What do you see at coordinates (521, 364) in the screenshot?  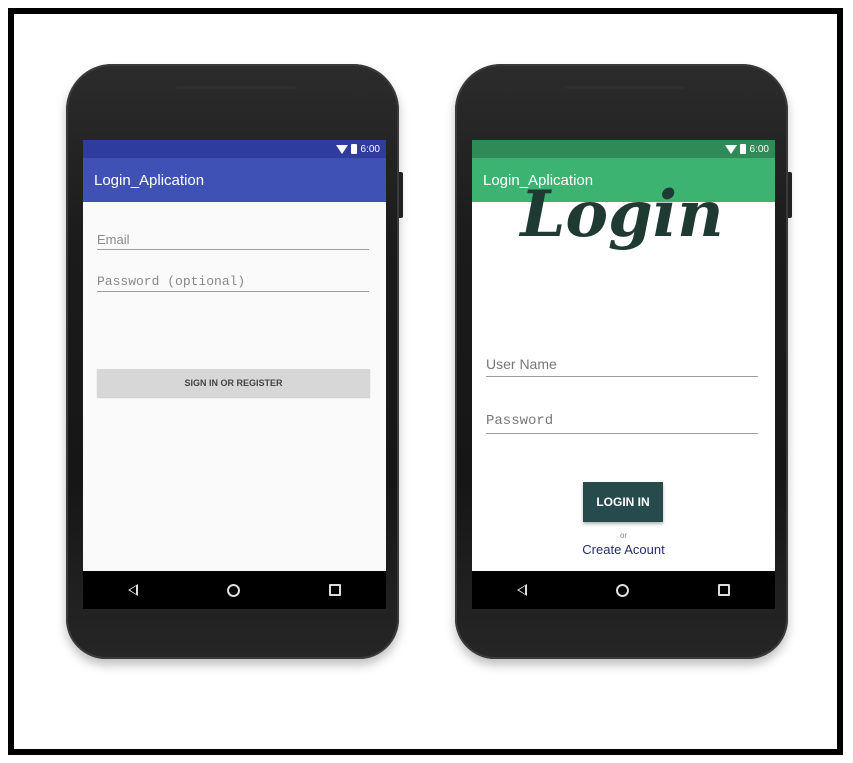 I see `username-placeholder: User Name` at bounding box center [521, 364].